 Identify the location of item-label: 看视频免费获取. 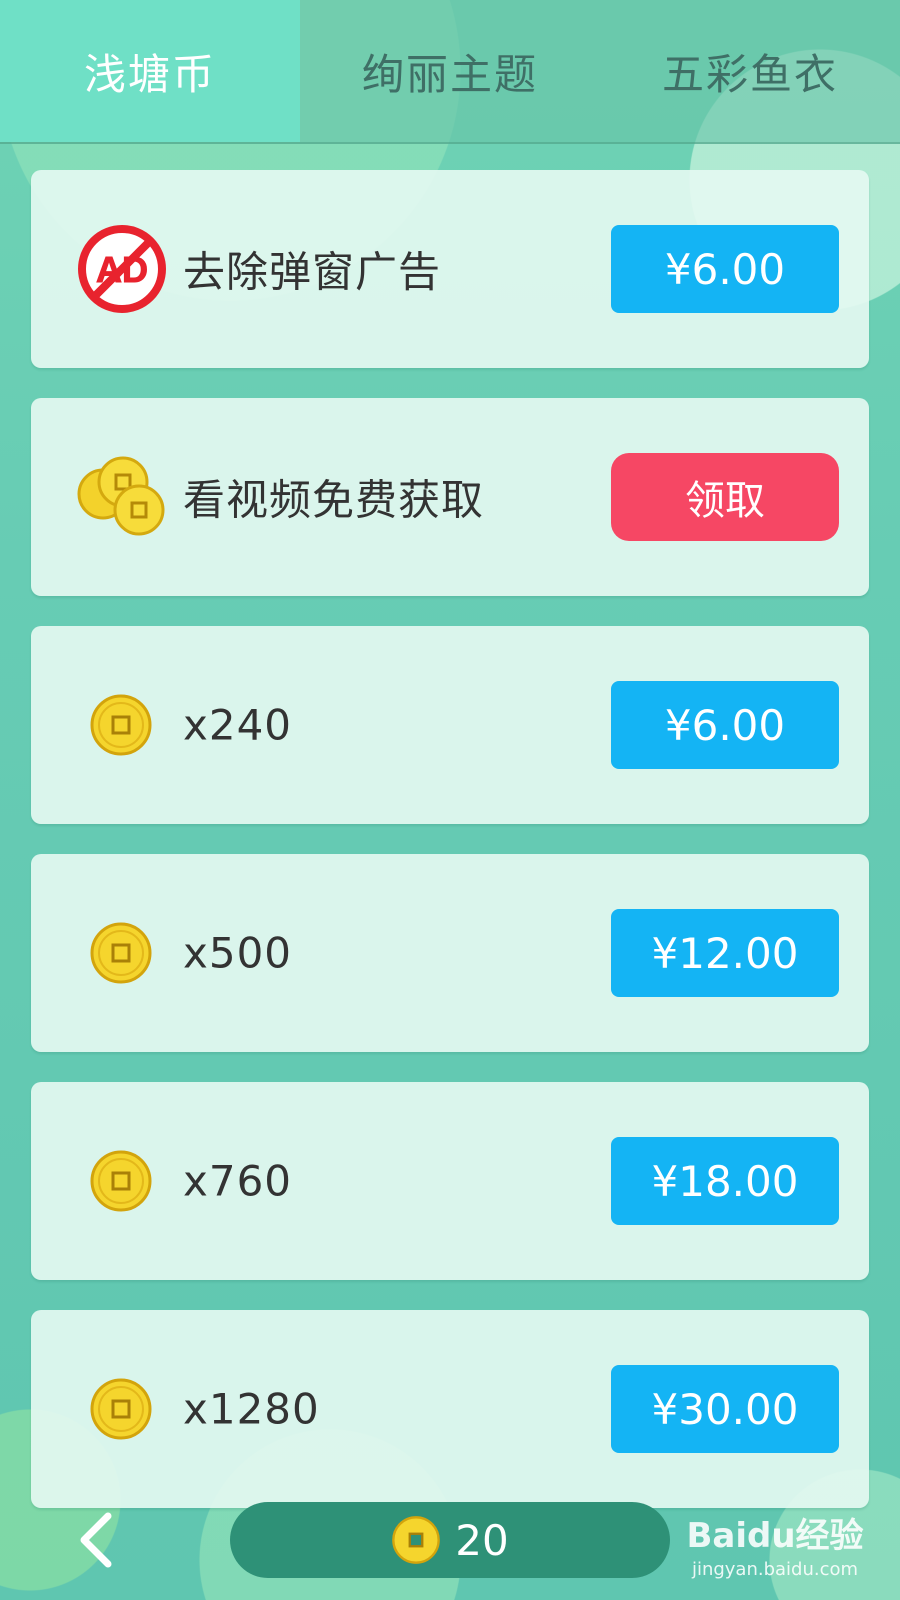
(334, 500).